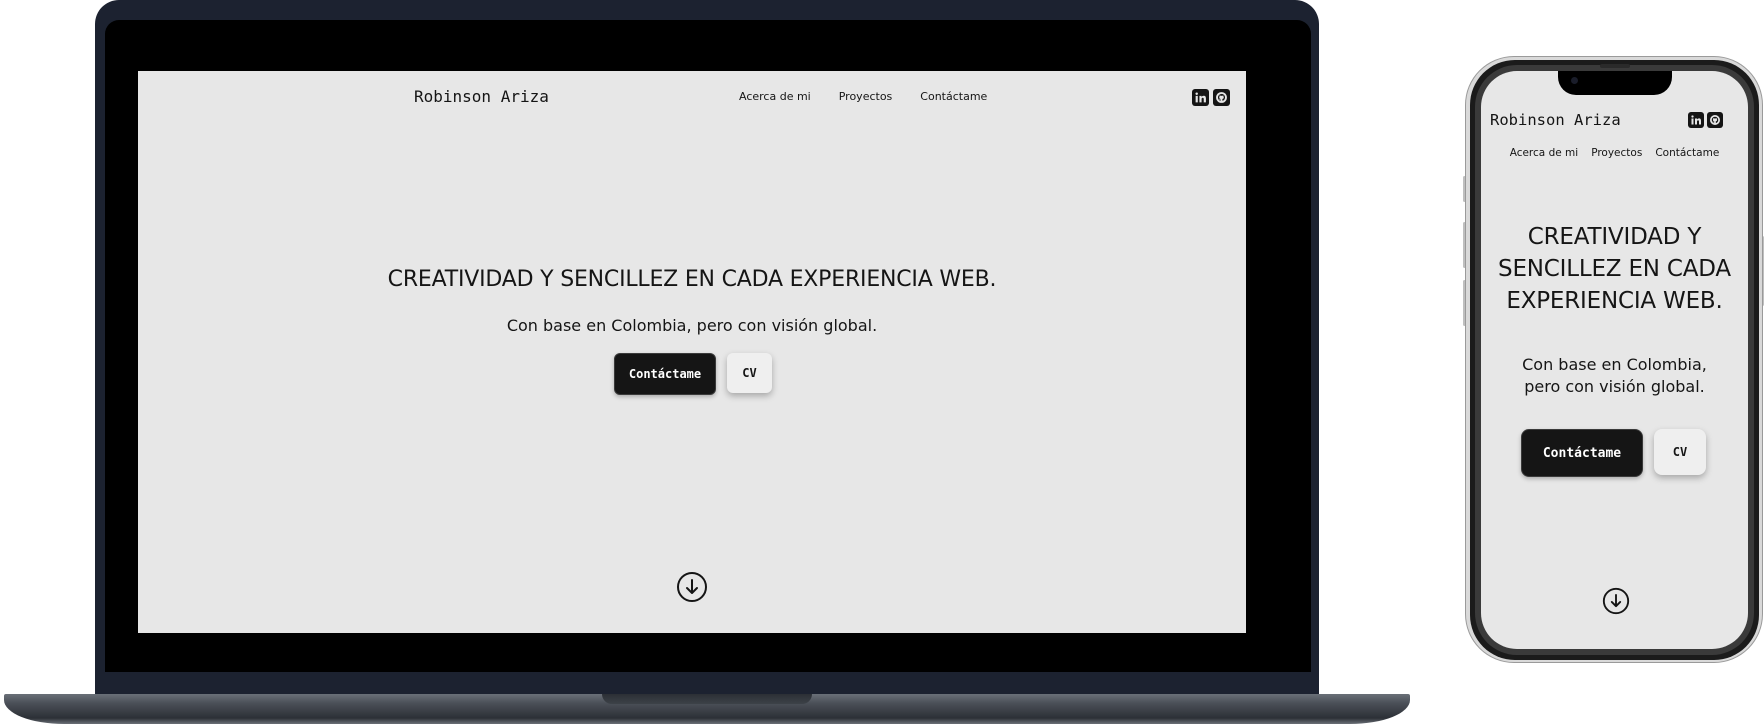 The width and height of the screenshot is (1764, 727). Describe the element at coordinates (1705, 120) in the screenshot. I see `mobile-social-links` at that location.